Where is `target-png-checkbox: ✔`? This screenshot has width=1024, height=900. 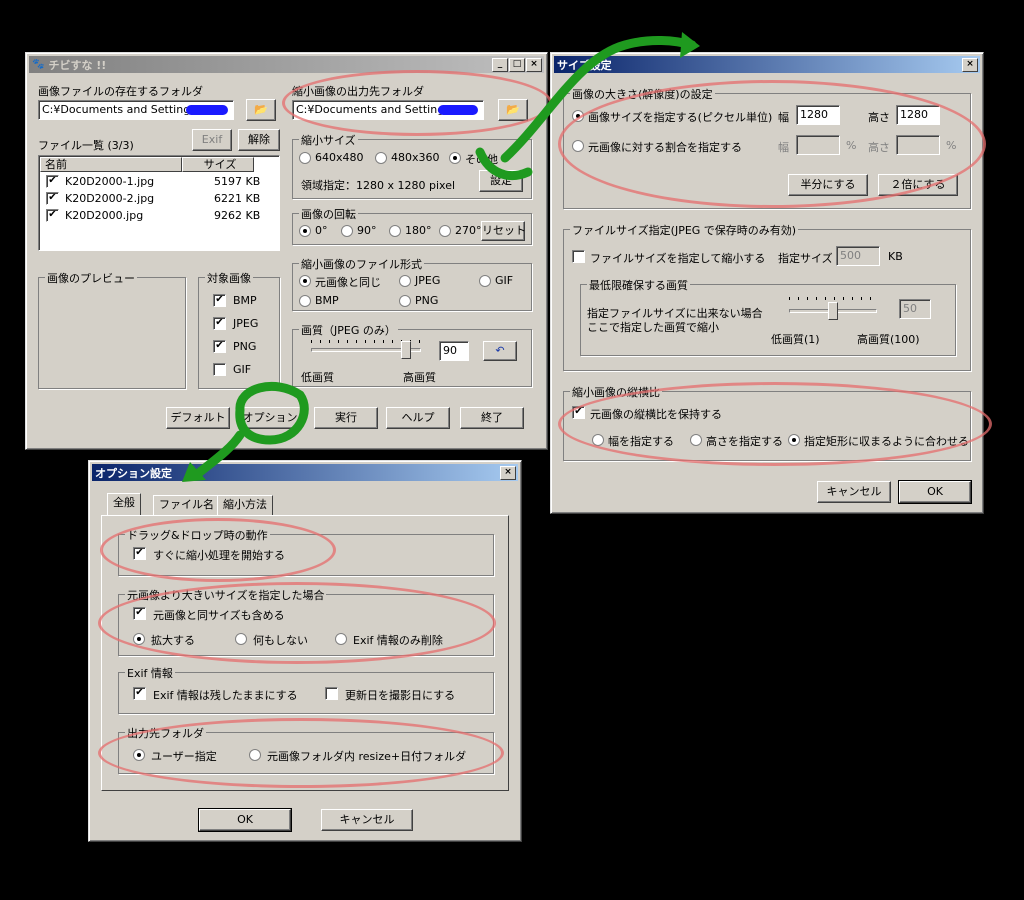 target-png-checkbox: ✔ is located at coordinates (219, 346).